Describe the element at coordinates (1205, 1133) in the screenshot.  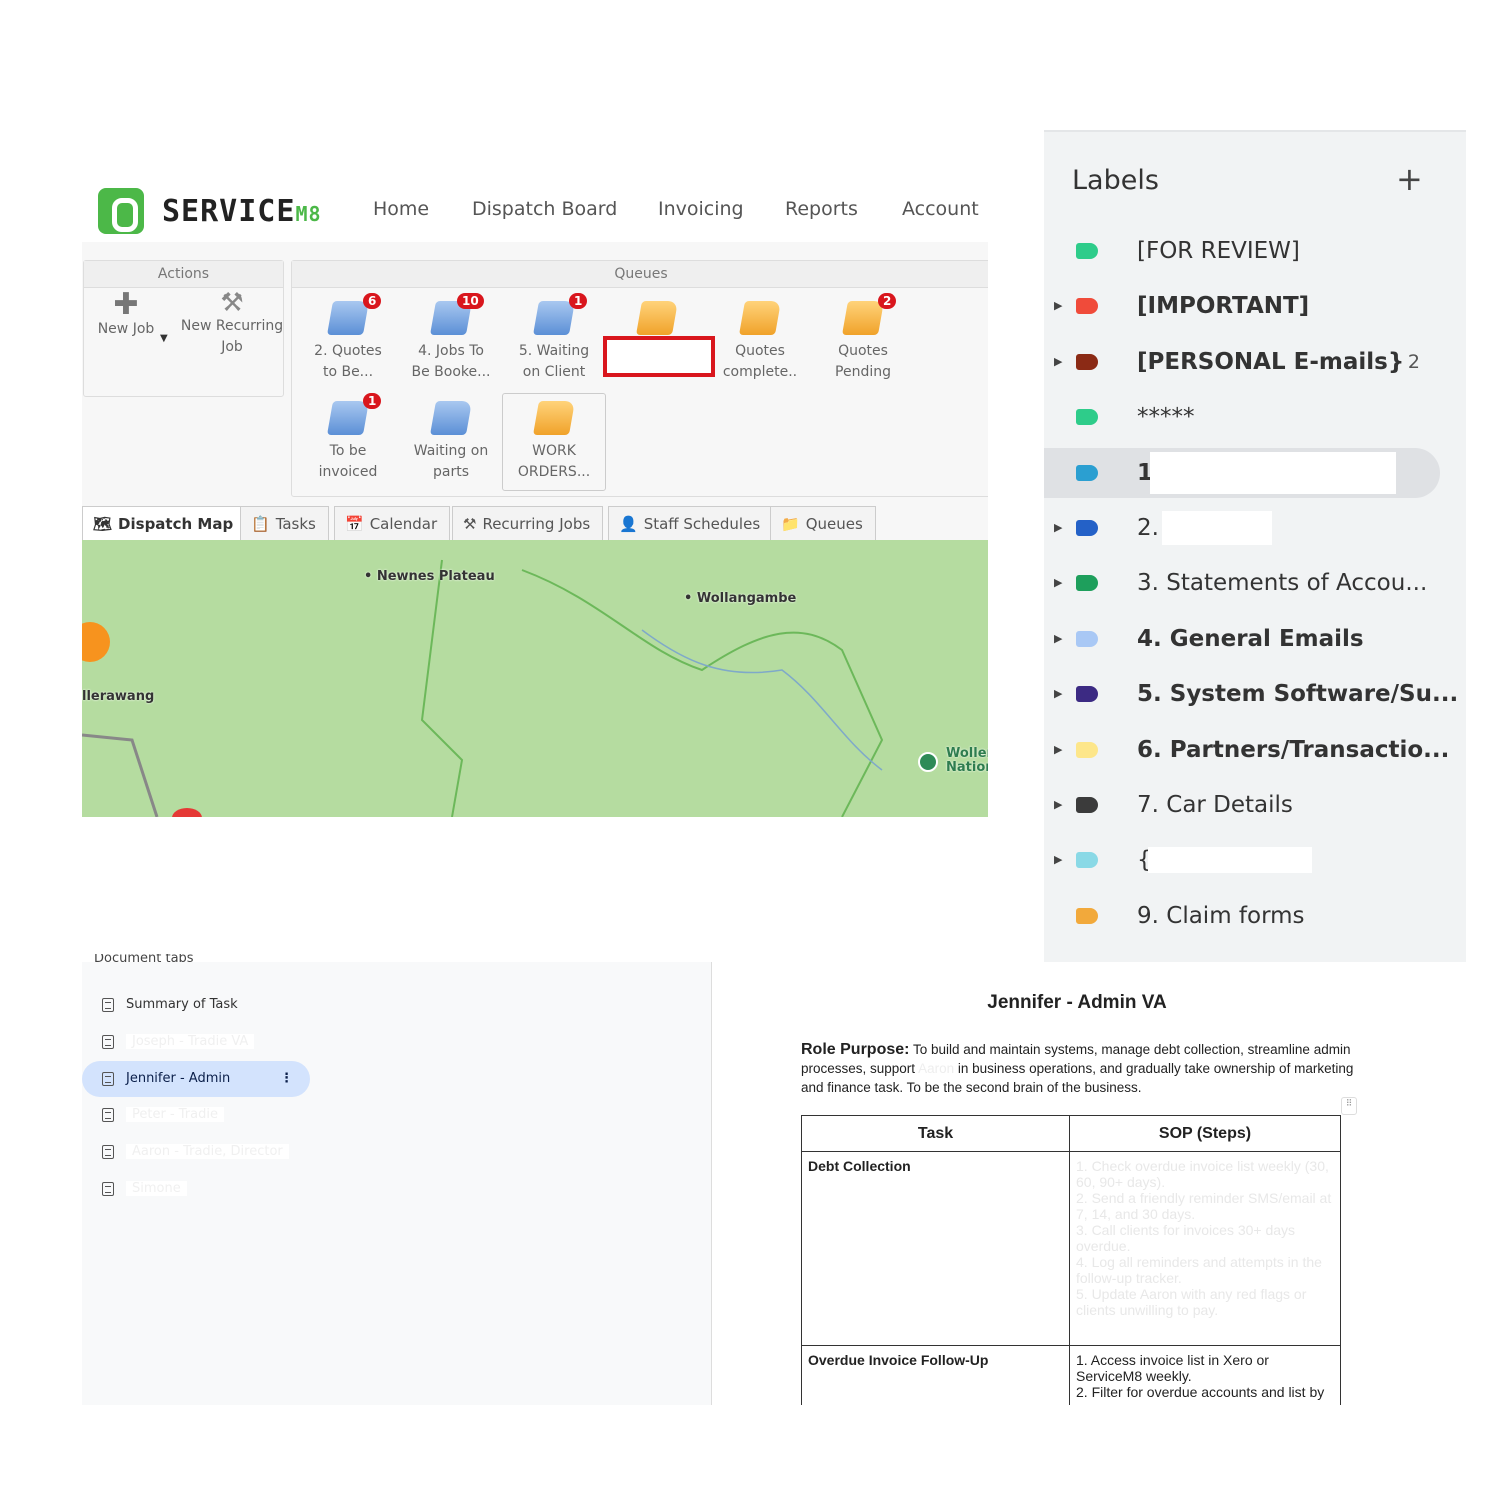
I see `table-header-steps: SOP (Steps)` at that location.